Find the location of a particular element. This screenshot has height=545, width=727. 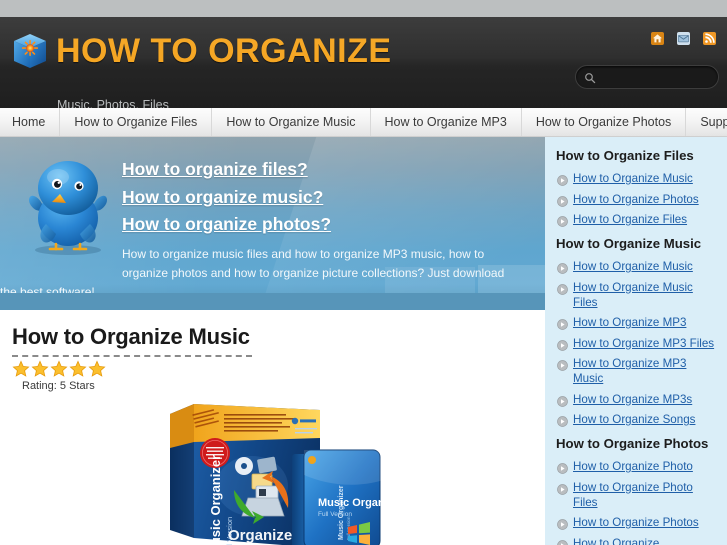

site-tagline: Music, Photos, Files is located at coordinates (113, 103).